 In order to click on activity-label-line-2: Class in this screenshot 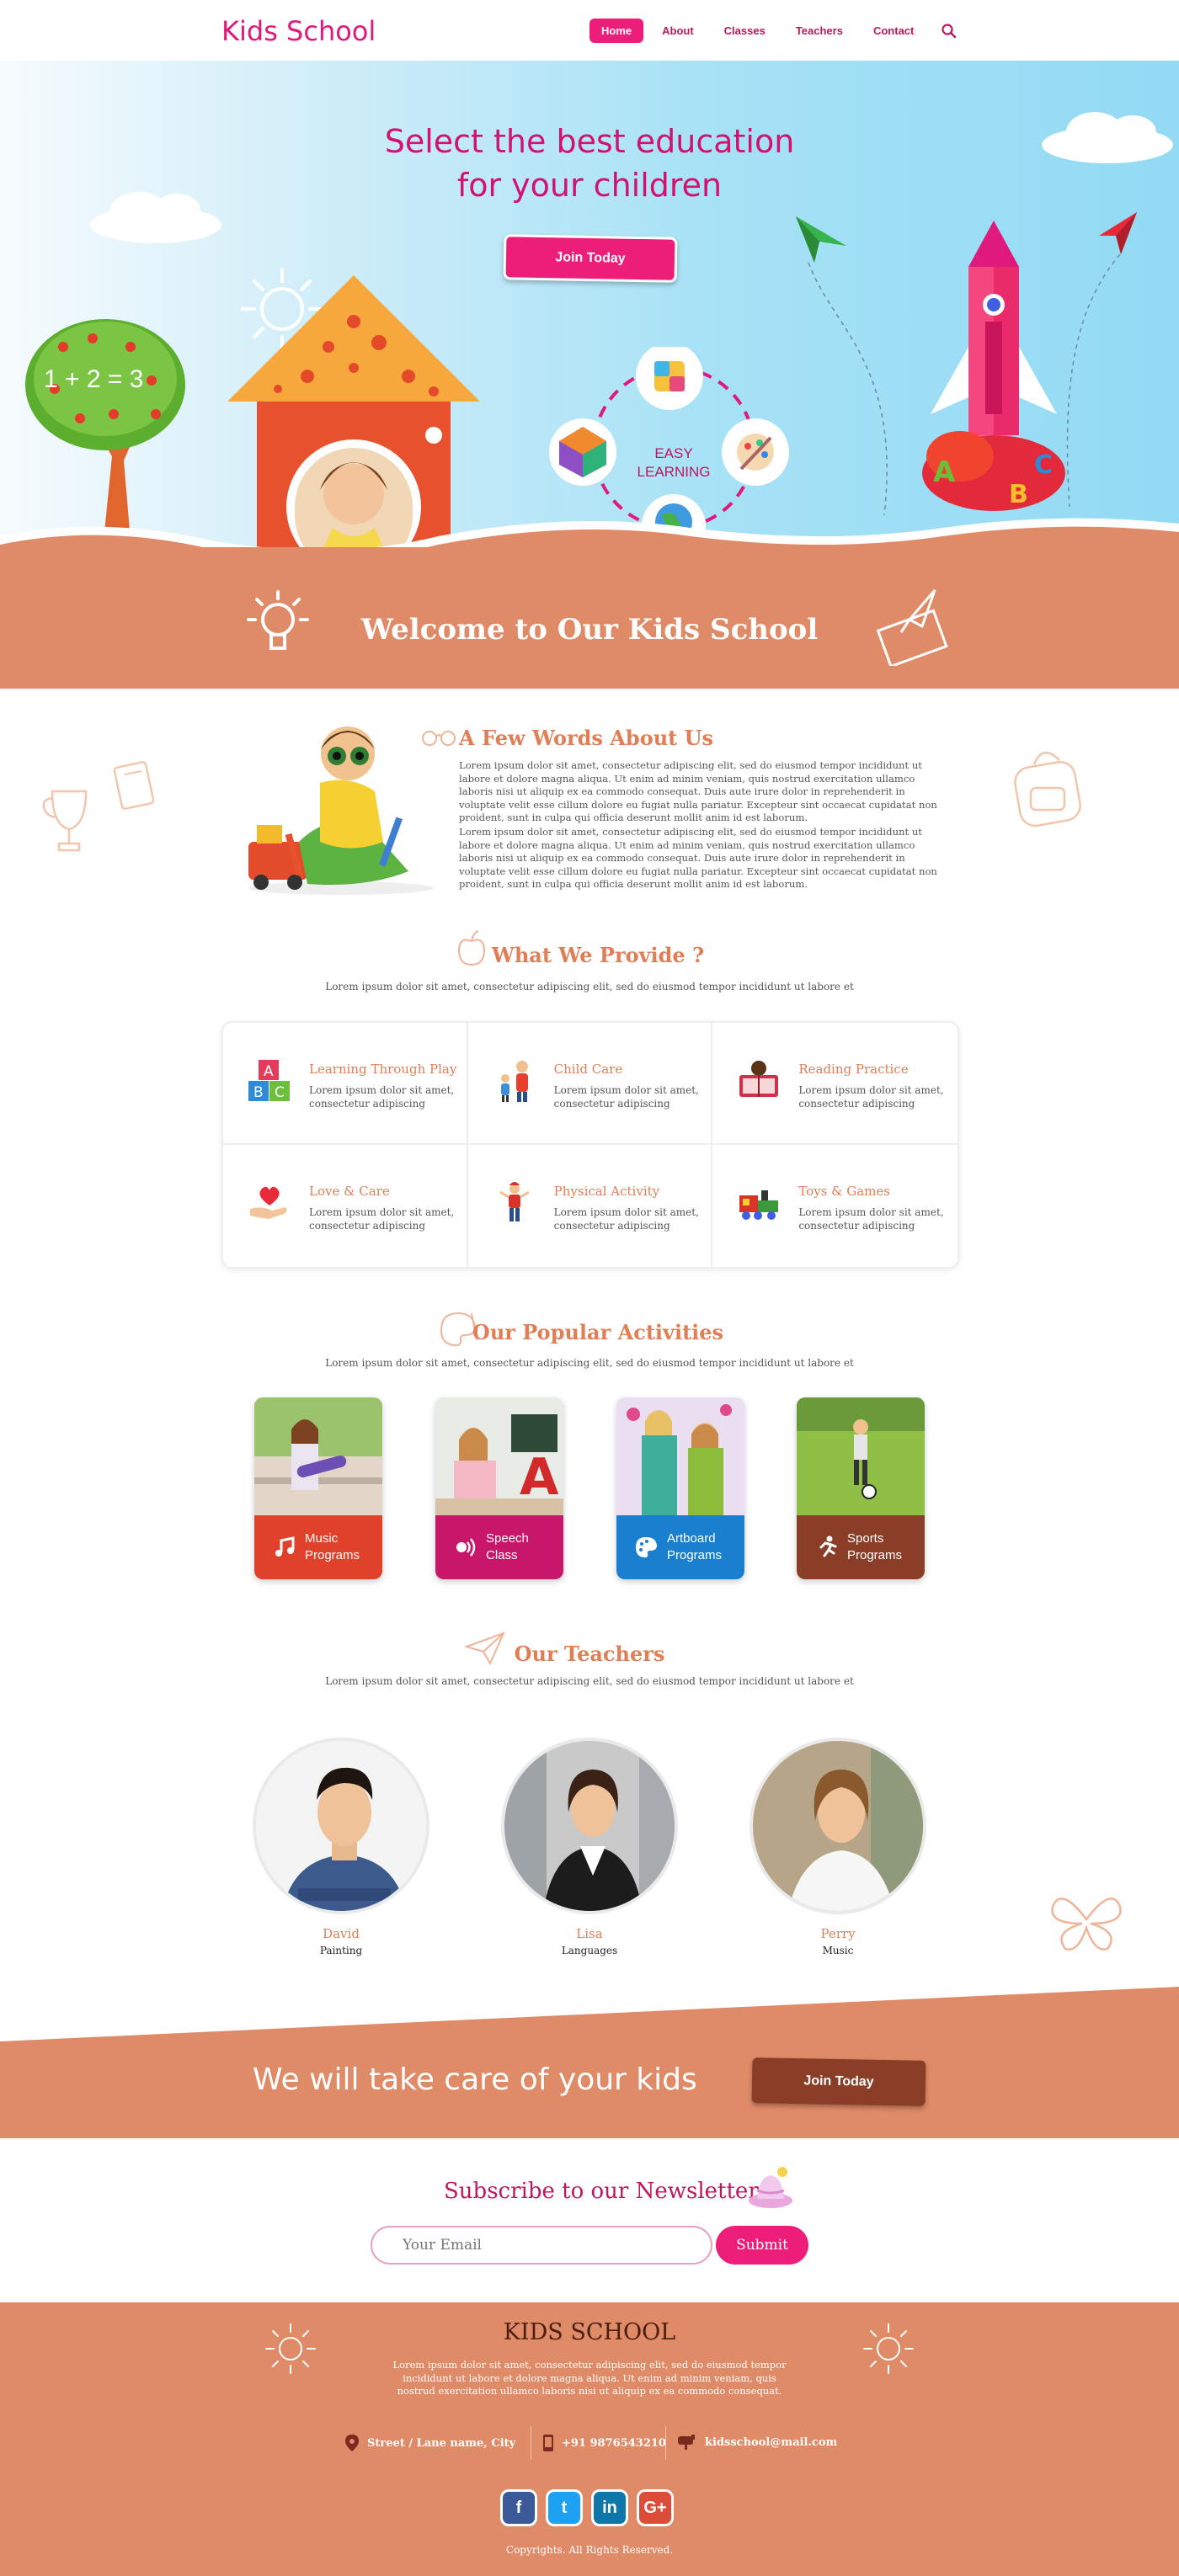, I will do `click(502, 1555)`.